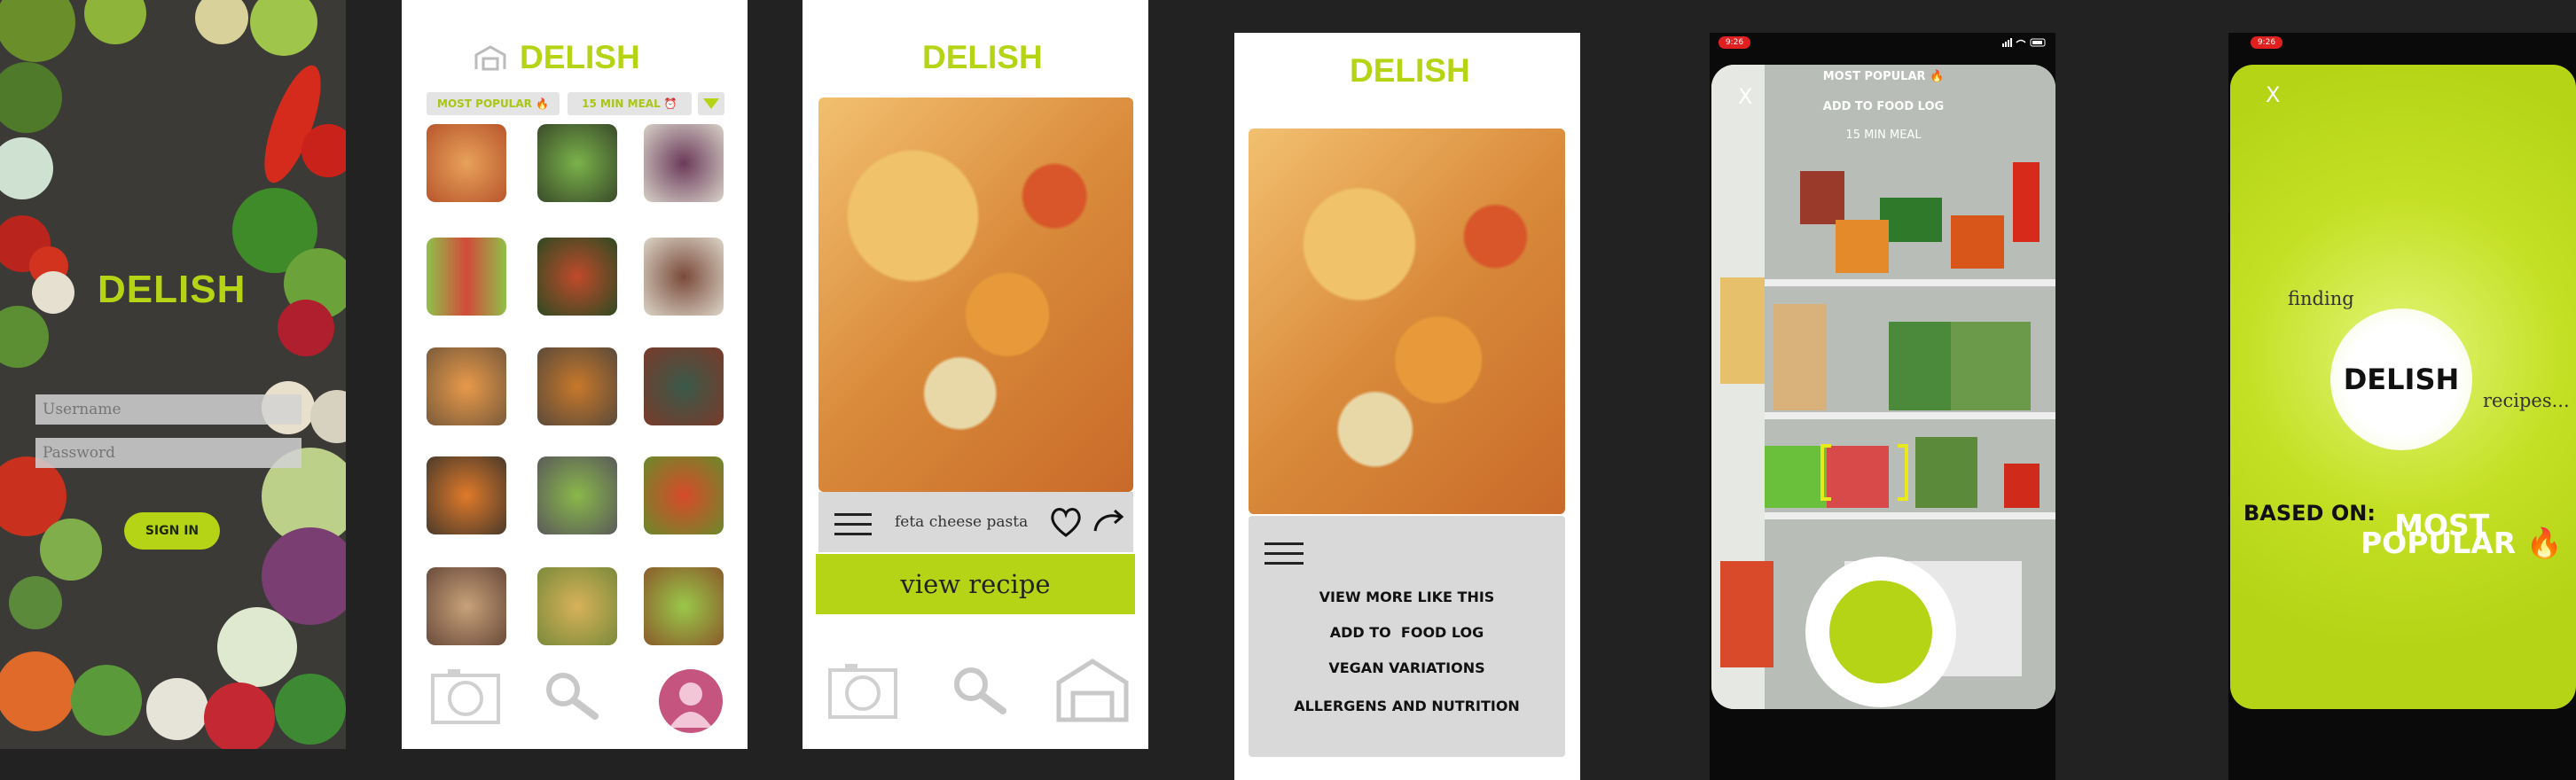 This screenshot has height=780, width=2576. I want to click on recipe-preview-screen: DELISH feta cheese pasta view recipe, so click(976, 374).